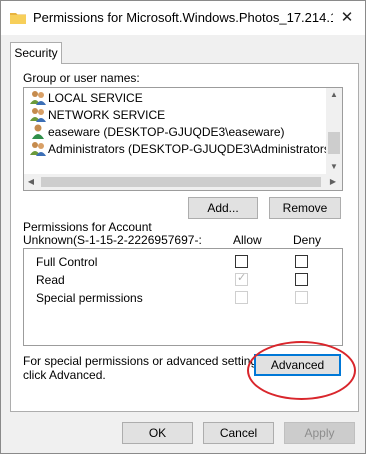 The height and width of the screenshot is (454, 366). What do you see at coordinates (18, 18) in the screenshot?
I see `folder-icon` at bounding box center [18, 18].